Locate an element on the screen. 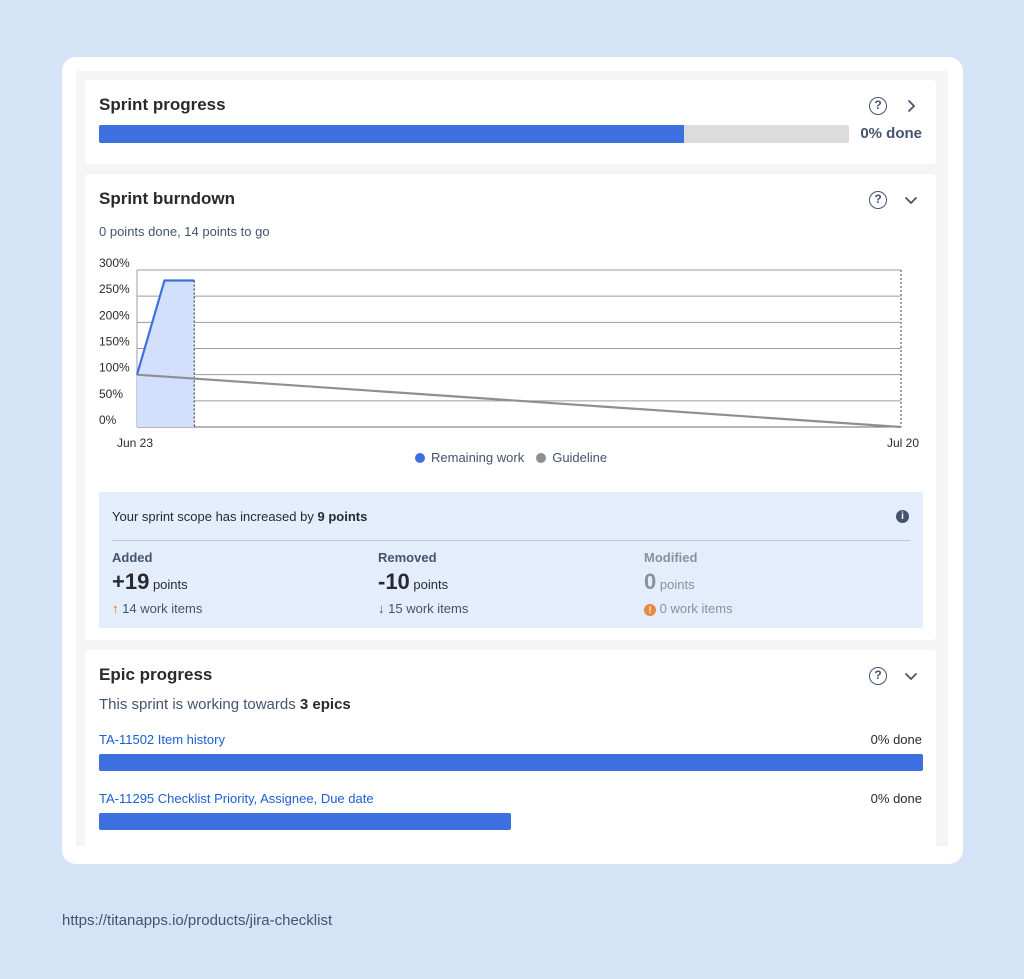  sprint-burndown-title: Sprint burndown is located at coordinates (167, 198).